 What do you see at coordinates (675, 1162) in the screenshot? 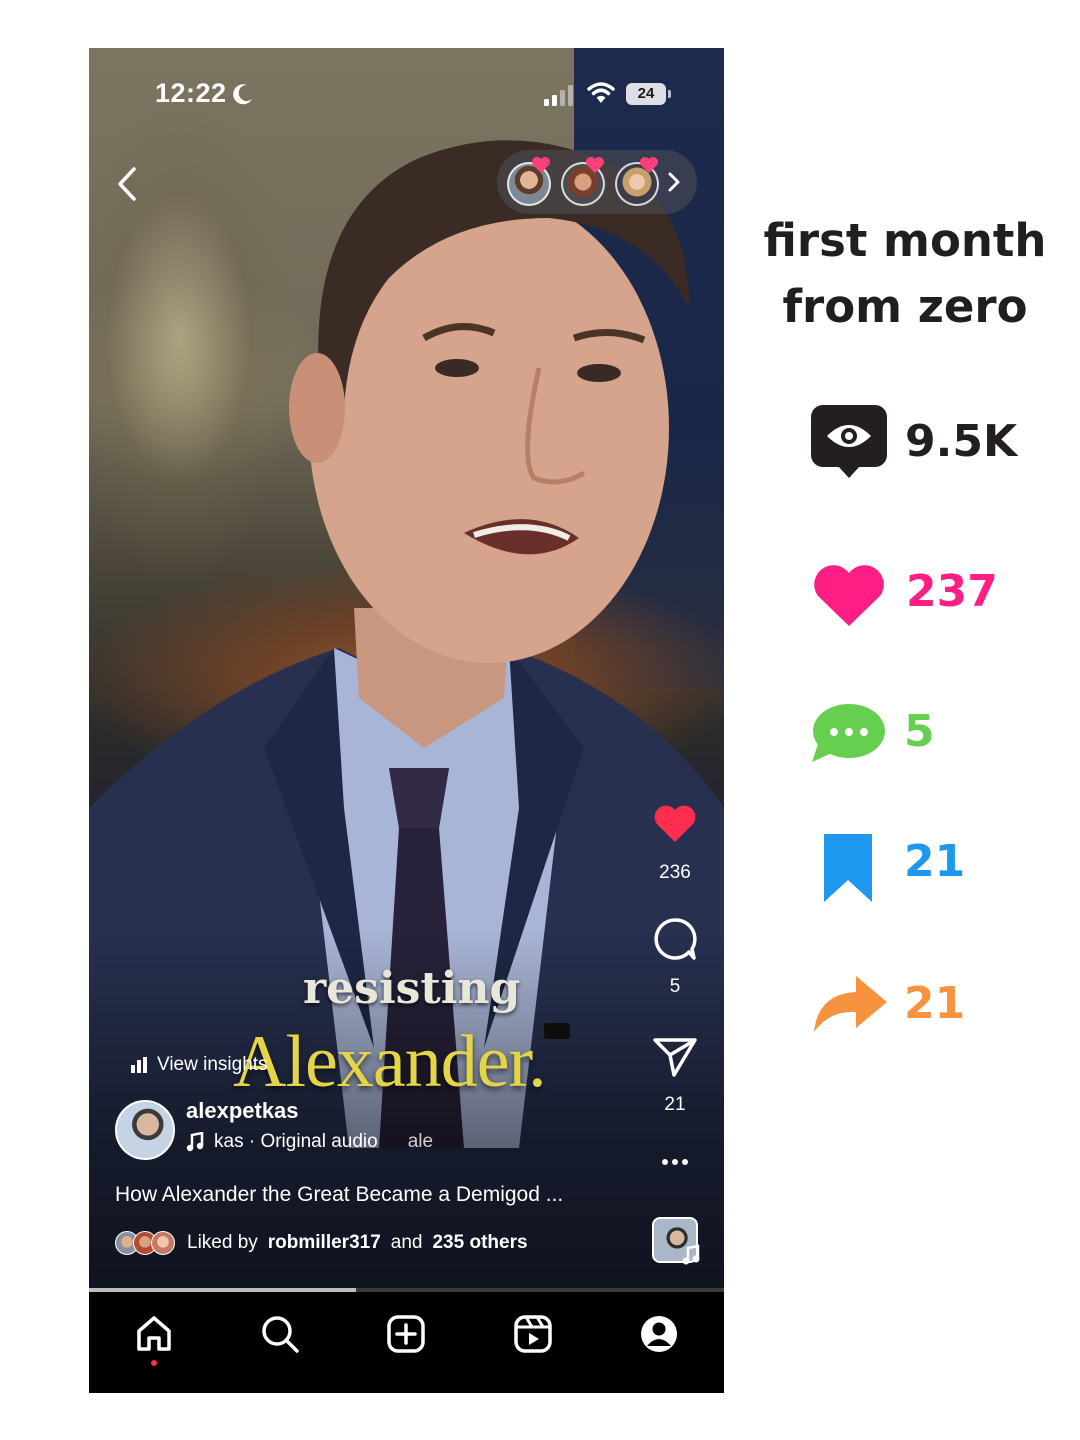
I see `more-options-icon` at bounding box center [675, 1162].